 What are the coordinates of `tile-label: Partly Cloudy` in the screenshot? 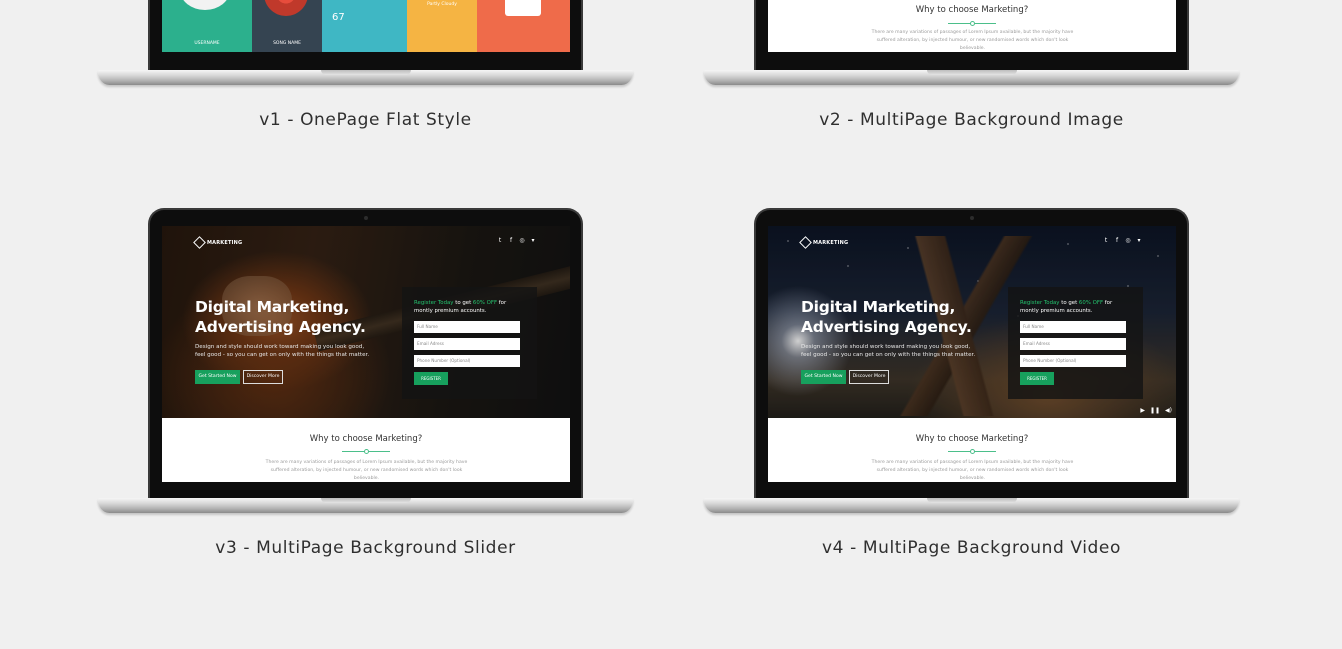 It's located at (442, 4).